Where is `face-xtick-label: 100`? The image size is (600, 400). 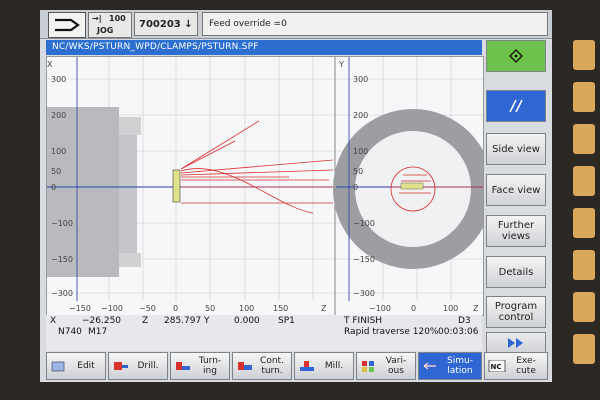 face-xtick-label: 100 is located at coordinates (450, 308).